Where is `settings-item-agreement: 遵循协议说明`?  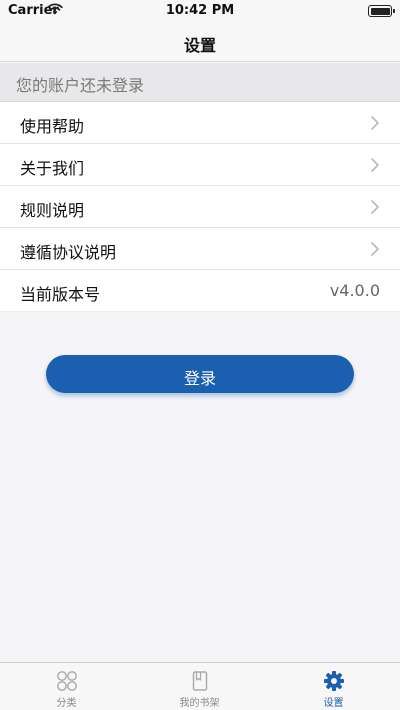
settings-item-agreement: 遵循协议说明 is located at coordinates (200, 249).